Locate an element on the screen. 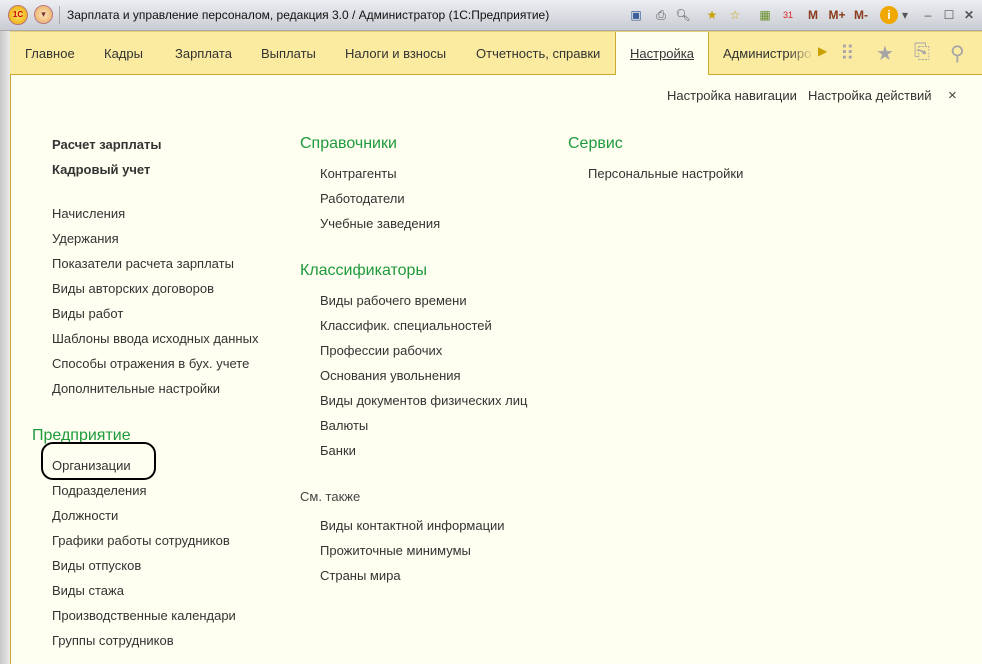 Image resolution: width=982 pixels, height=664 pixels. tab-settings-label: Настройка is located at coordinates (662, 53).